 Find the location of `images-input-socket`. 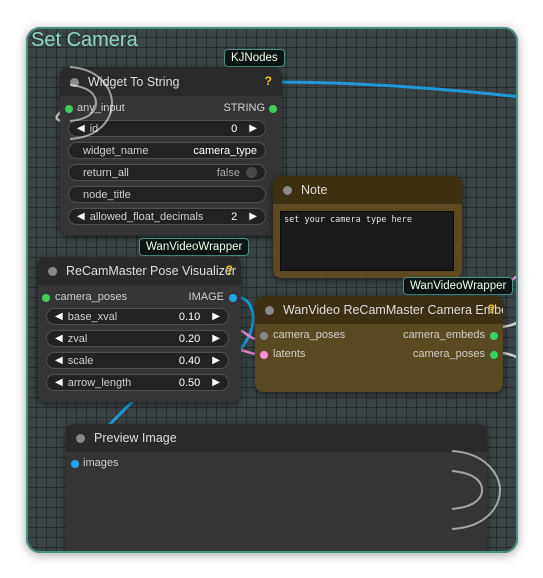

images-input-socket is located at coordinates (75, 464).